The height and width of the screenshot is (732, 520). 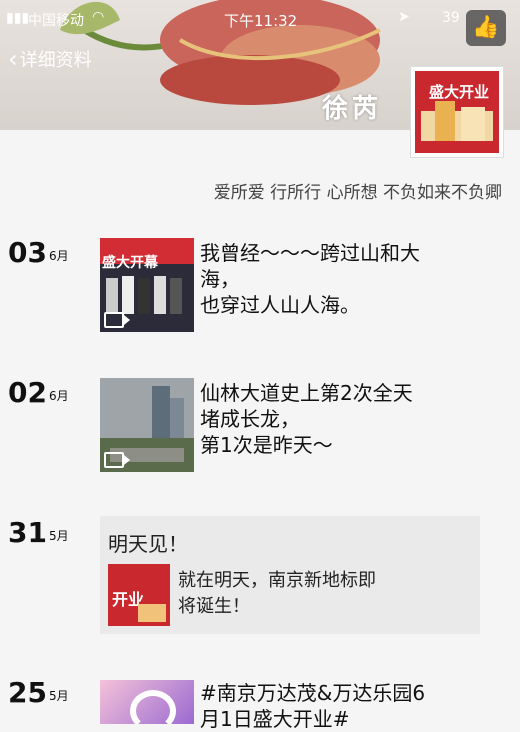 I want to click on signal-icon: ▮▮▮, so click(x=18, y=18).